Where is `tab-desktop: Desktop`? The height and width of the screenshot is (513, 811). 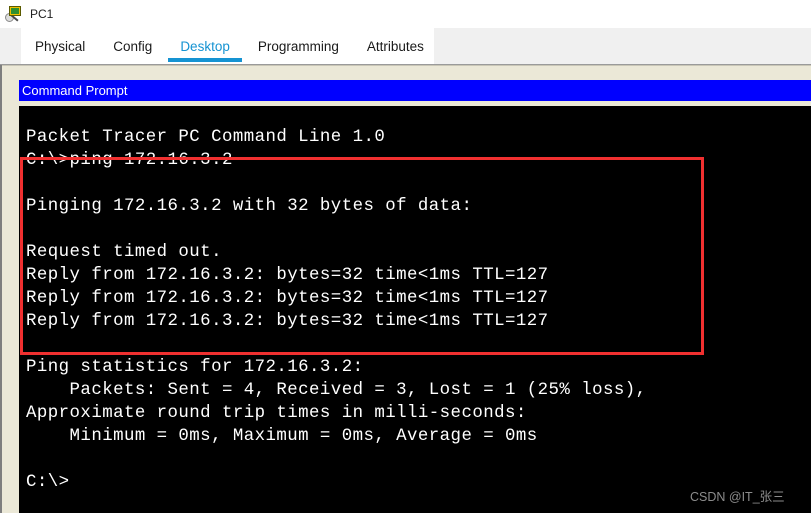 tab-desktop: Desktop is located at coordinates (205, 46).